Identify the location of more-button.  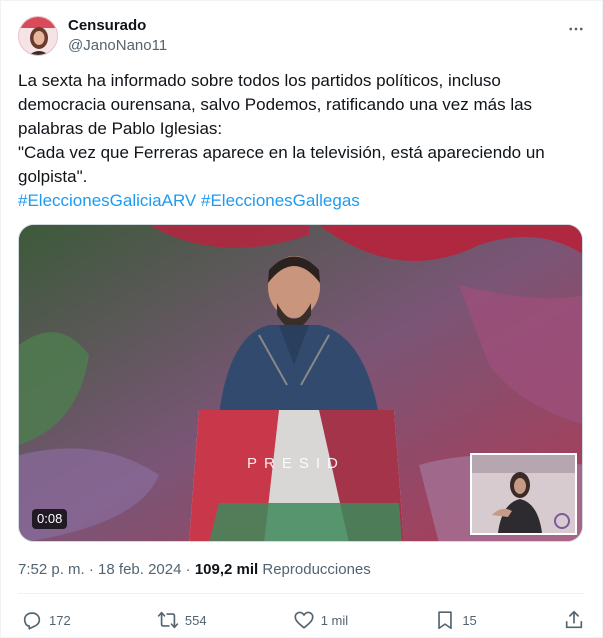
(576, 29).